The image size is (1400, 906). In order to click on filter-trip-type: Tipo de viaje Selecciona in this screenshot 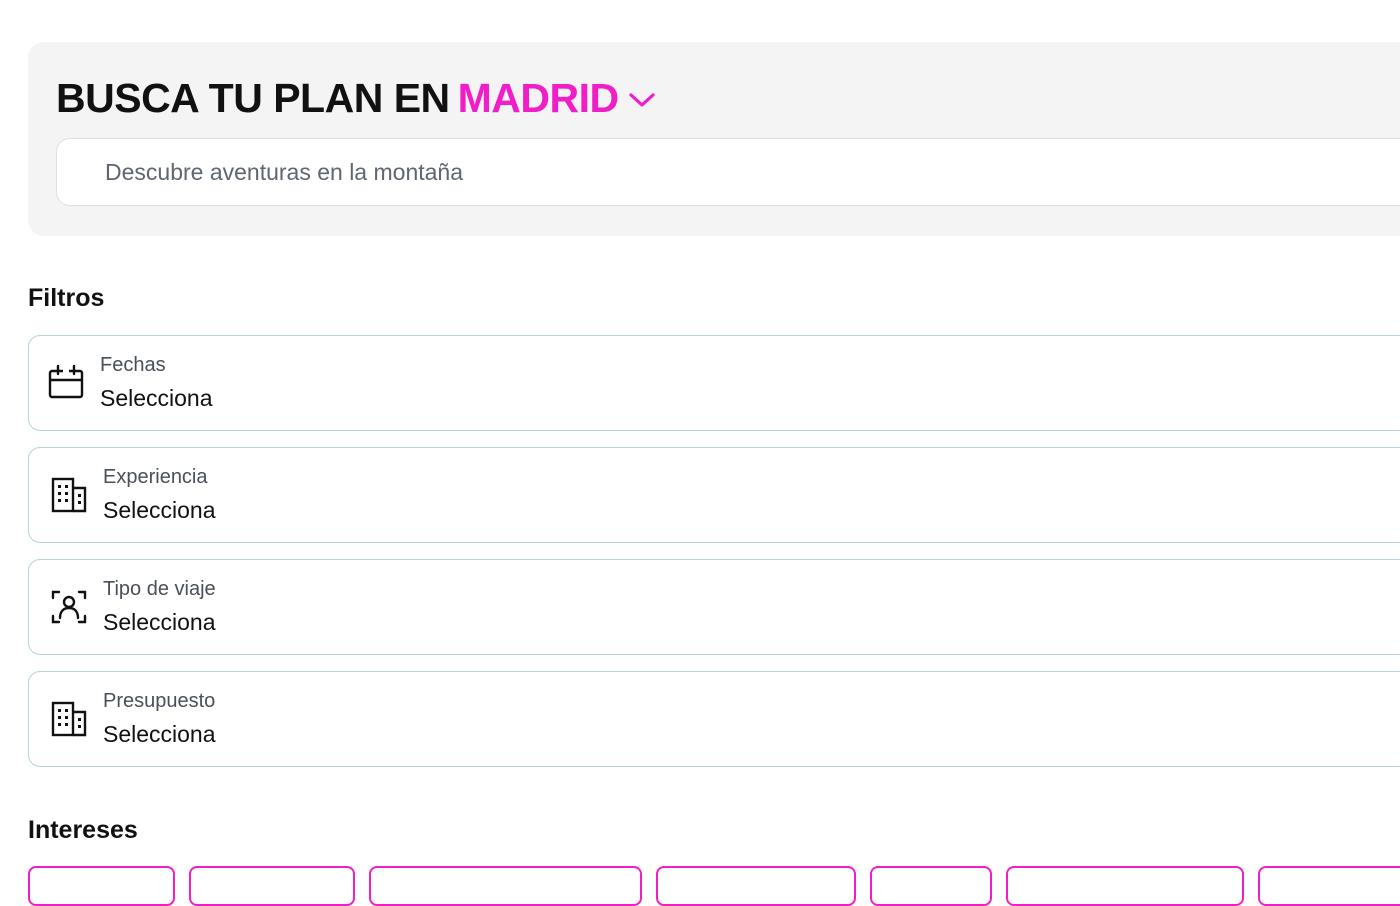, I will do `click(714, 607)`.